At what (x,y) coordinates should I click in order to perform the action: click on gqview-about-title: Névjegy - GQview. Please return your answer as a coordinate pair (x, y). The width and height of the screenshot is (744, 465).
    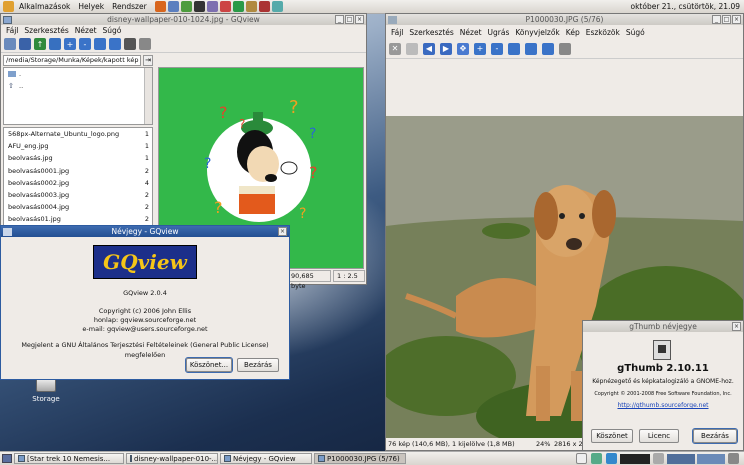
    Looking at the image, I should click on (145, 231).